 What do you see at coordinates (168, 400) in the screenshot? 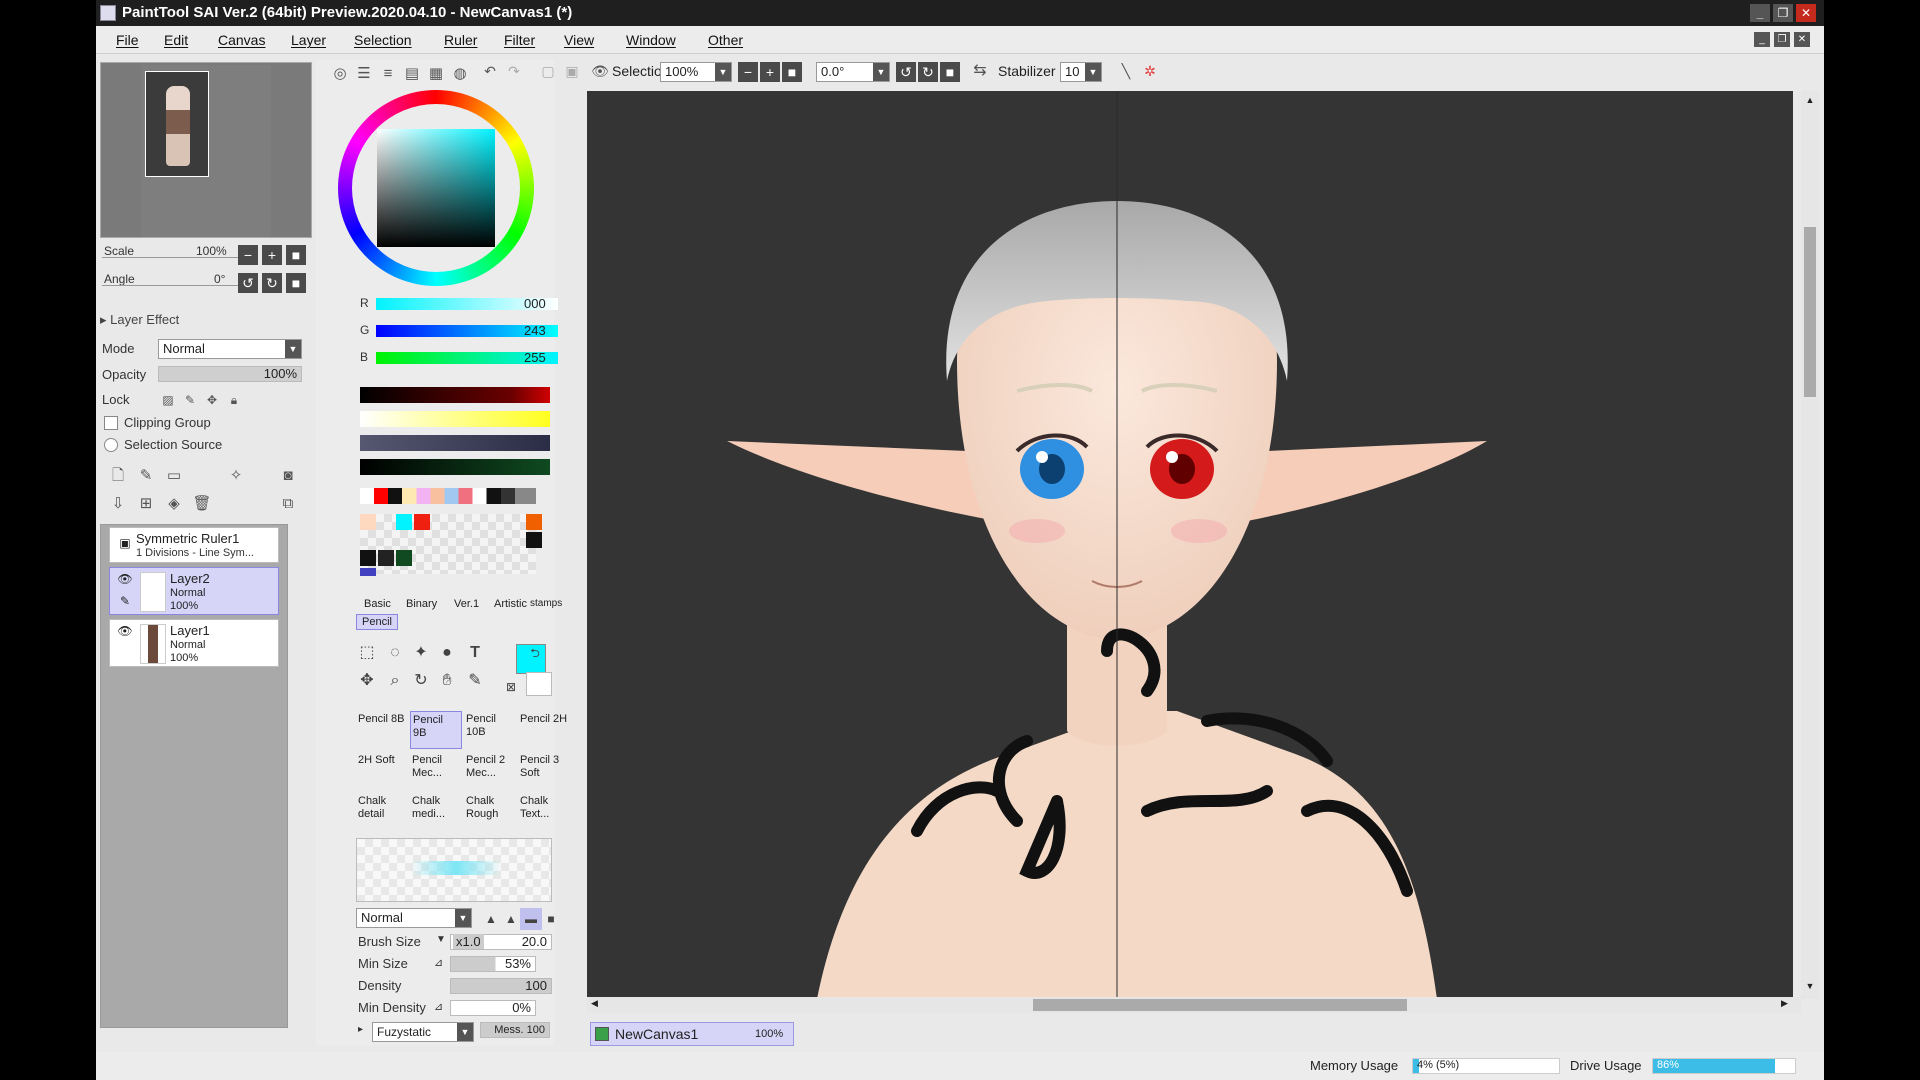
I see `lock-transparency-icon: ▨` at bounding box center [168, 400].